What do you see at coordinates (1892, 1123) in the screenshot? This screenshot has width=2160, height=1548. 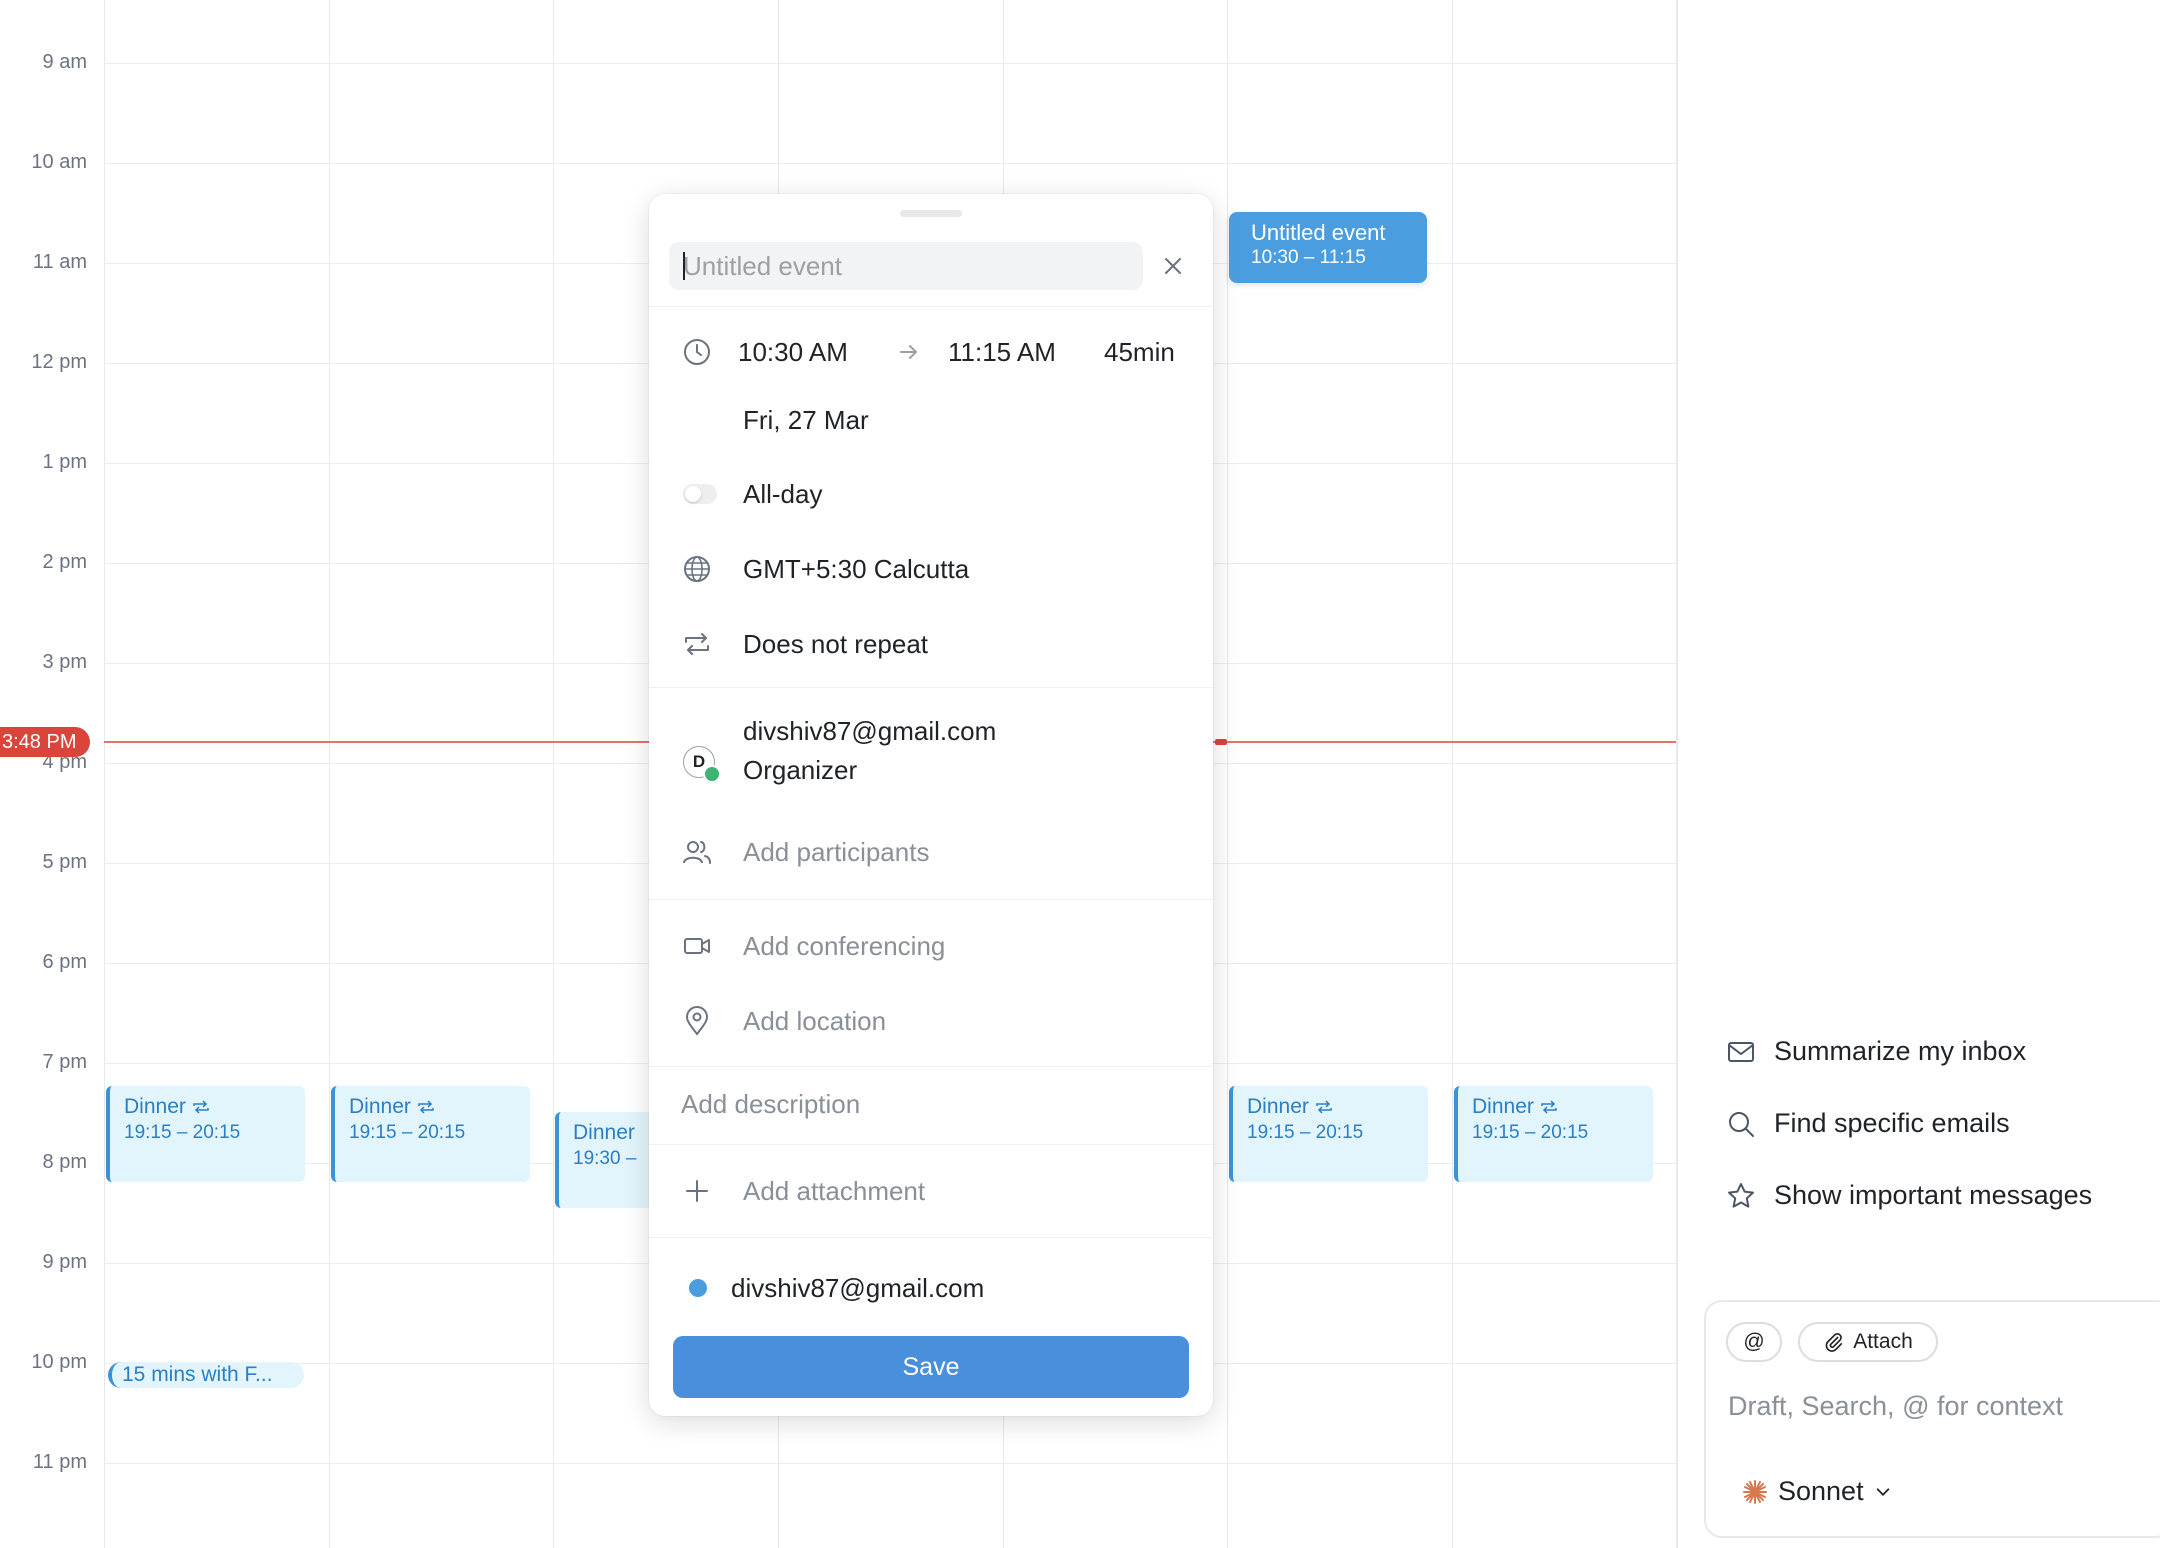 I see `suggestion-label: Find specific emails` at bounding box center [1892, 1123].